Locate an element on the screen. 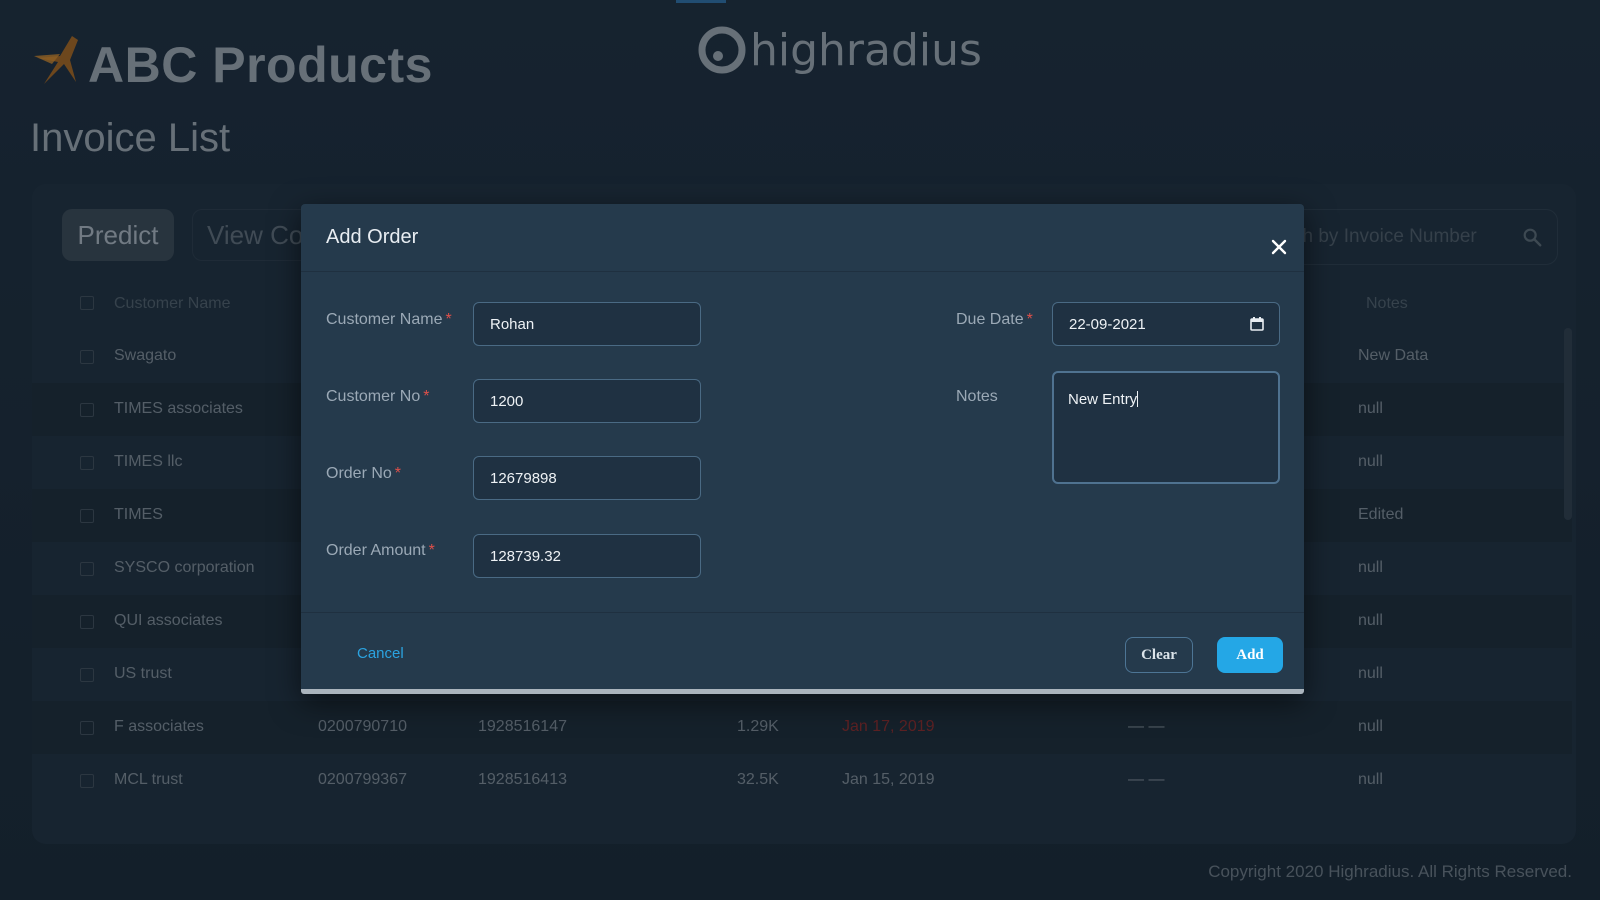 This screenshot has height=900, width=1600. due-date-field: 22-09-2021 is located at coordinates (1166, 324).